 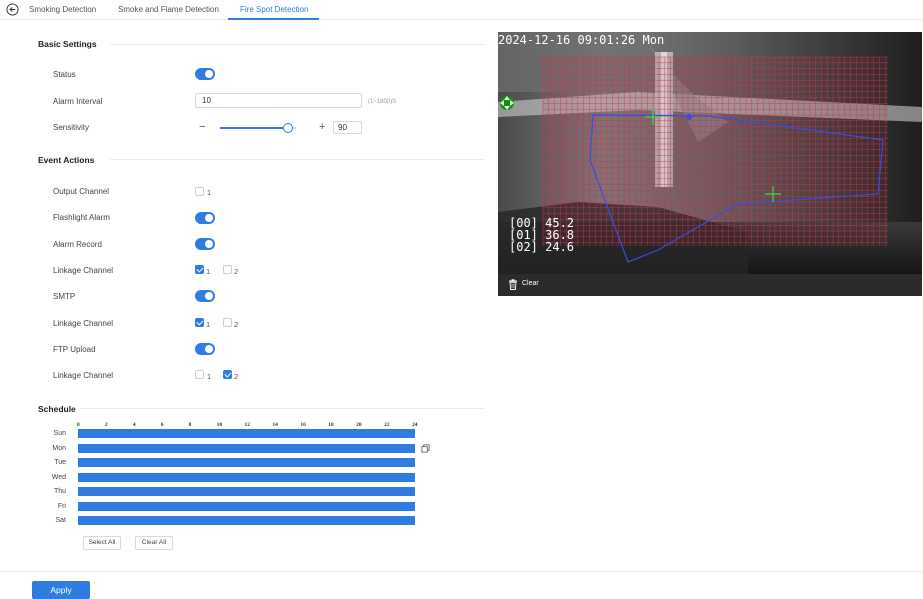 I want to click on schedule-hour-label: 8, so click(x=190, y=425).